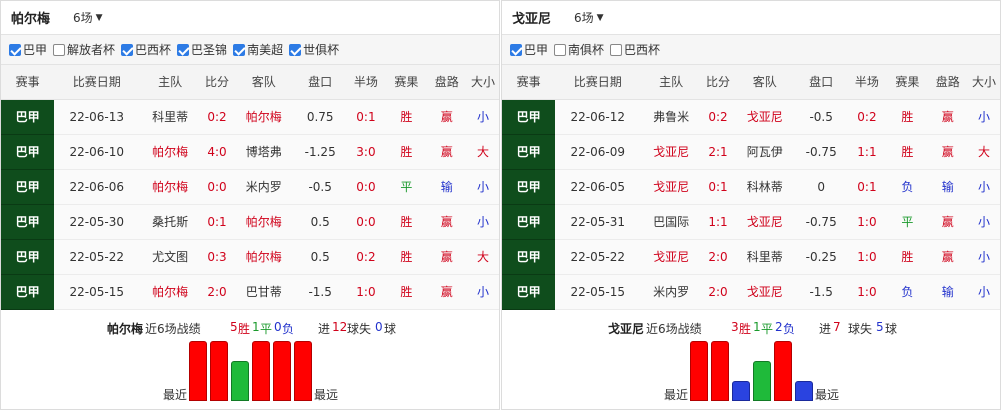  What do you see at coordinates (263, 292) in the screenshot?
I see `away-team-cell: 巴甘蒂` at bounding box center [263, 292].